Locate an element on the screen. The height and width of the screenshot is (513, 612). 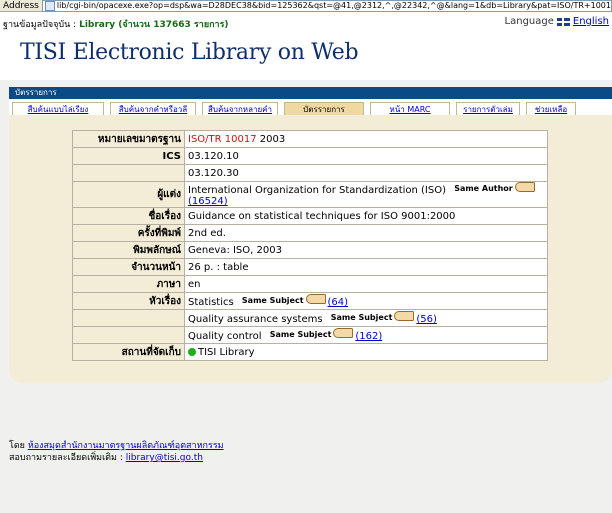
subject-text: Statistics is located at coordinates (211, 302).